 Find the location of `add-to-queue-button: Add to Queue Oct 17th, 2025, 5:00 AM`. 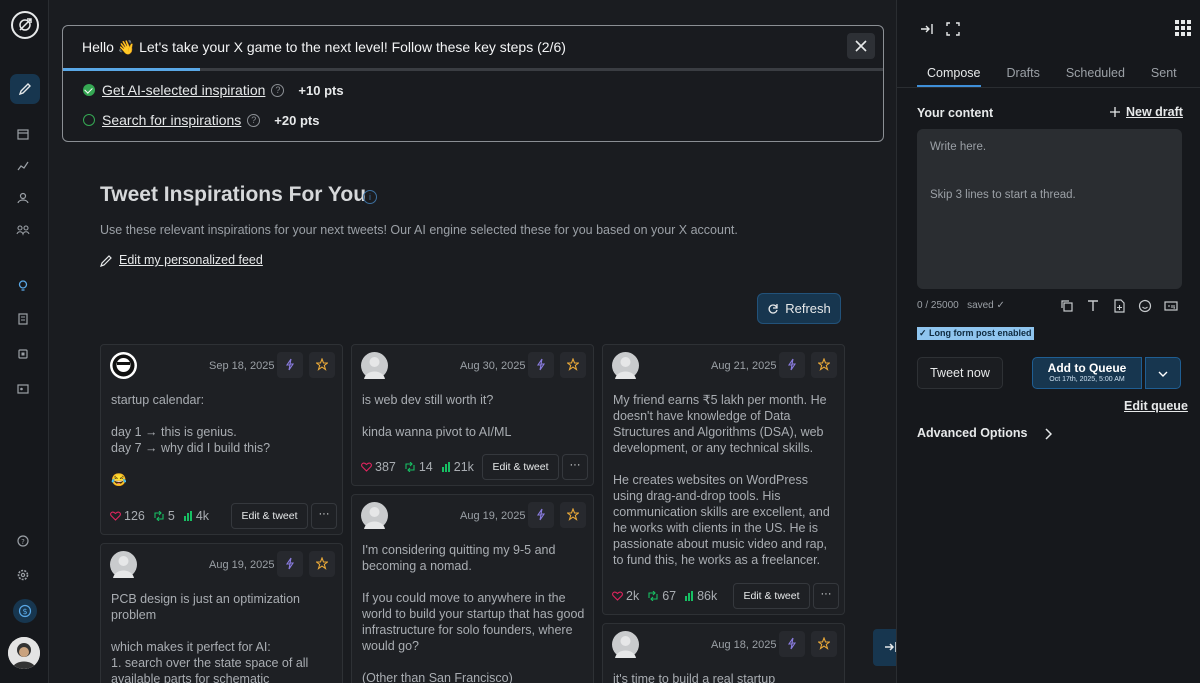

add-to-queue-button: Add to Queue Oct 17th, 2025, 5:00 AM is located at coordinates (1087, 373).